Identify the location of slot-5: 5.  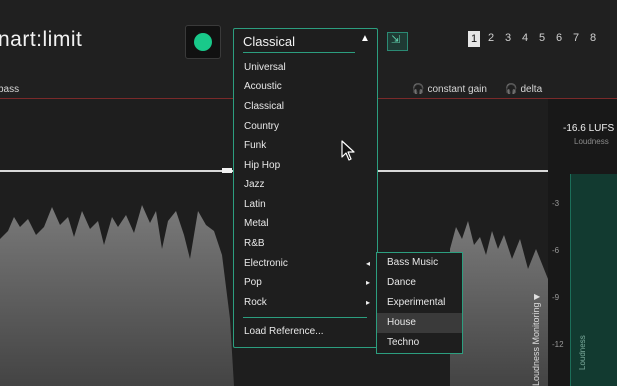
(542, 38).